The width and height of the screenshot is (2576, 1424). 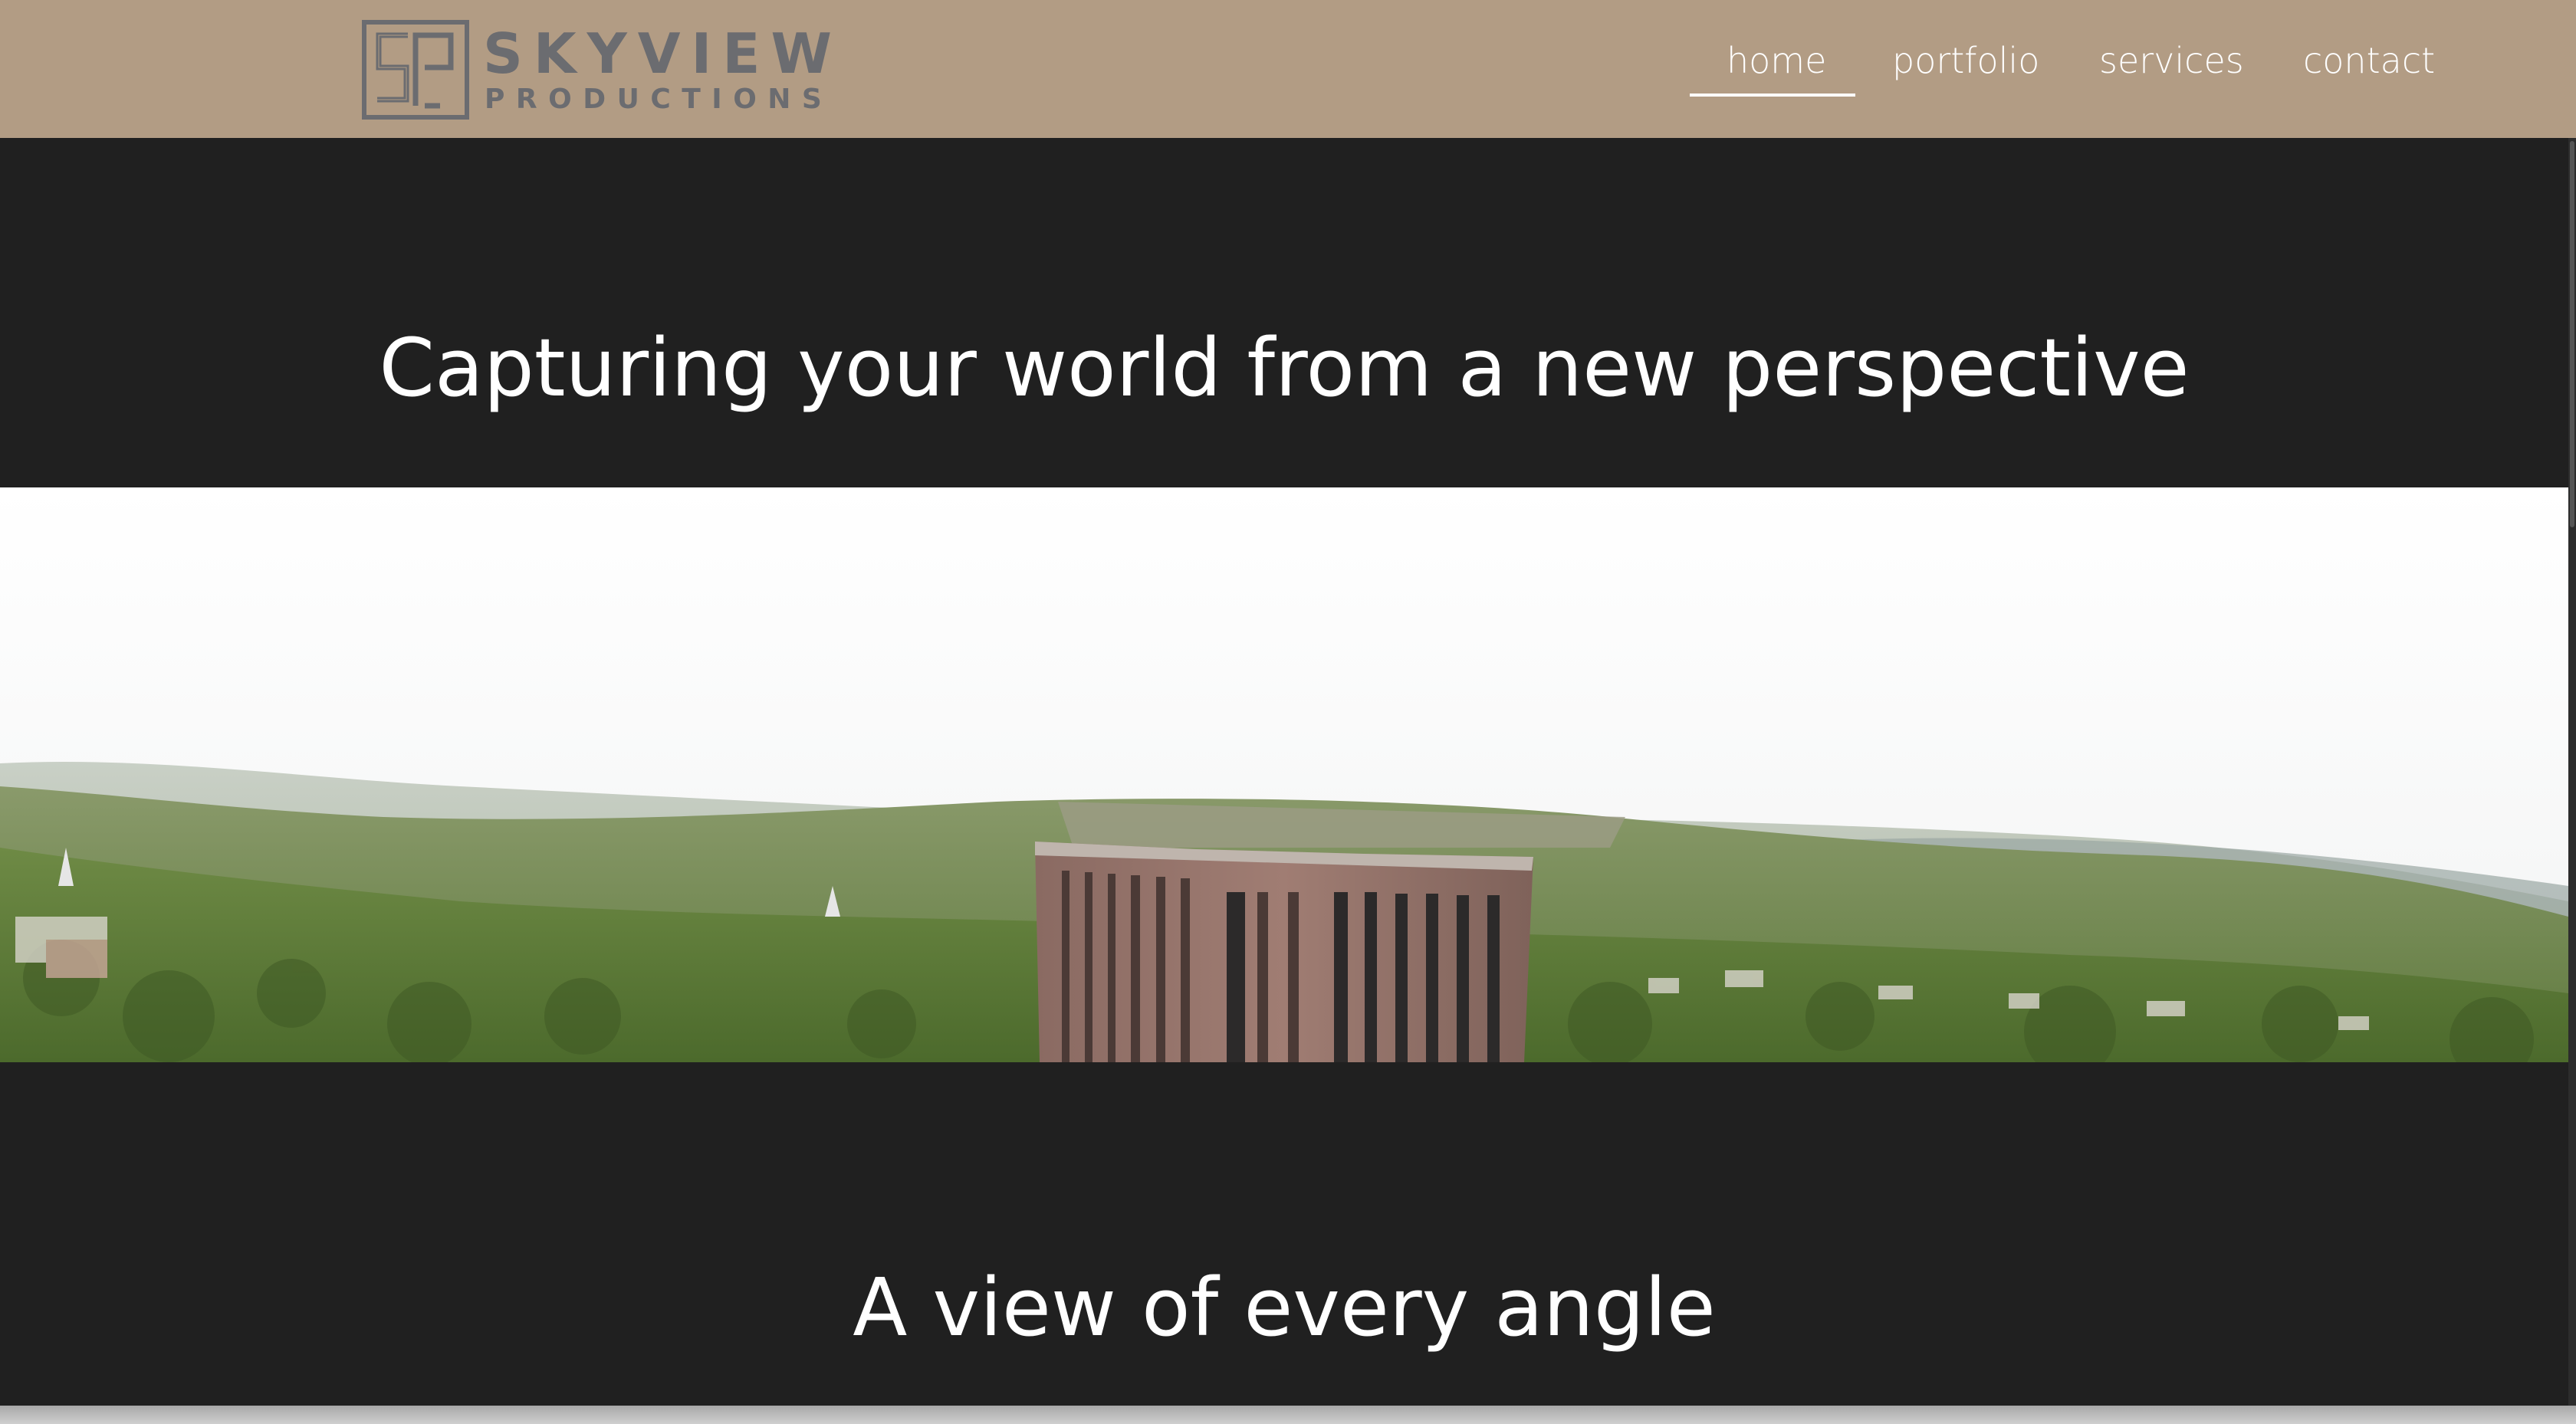 I want to click on brand-name: SKYVIEW, so click(x=663, y=53).